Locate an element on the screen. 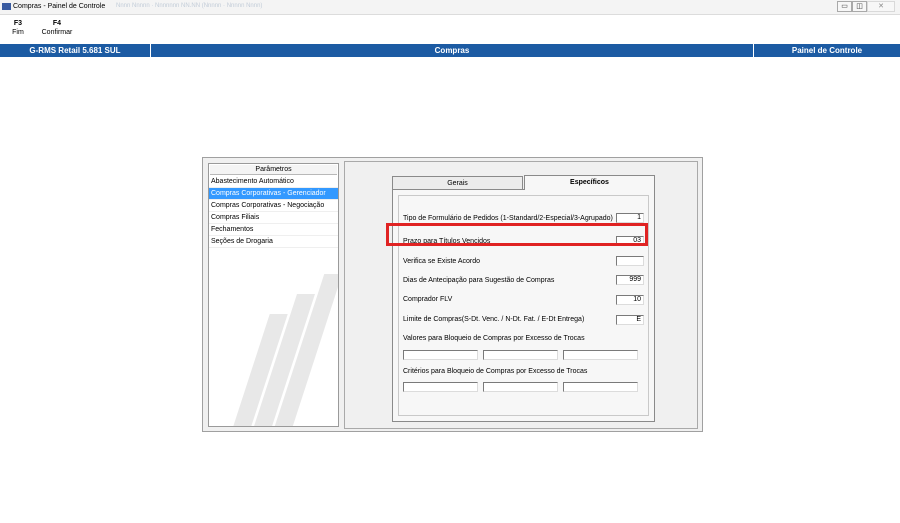 The height and width of the screenshot is (523, 900). comprador-flv-field: 10 is located at coordinates (630, 300).